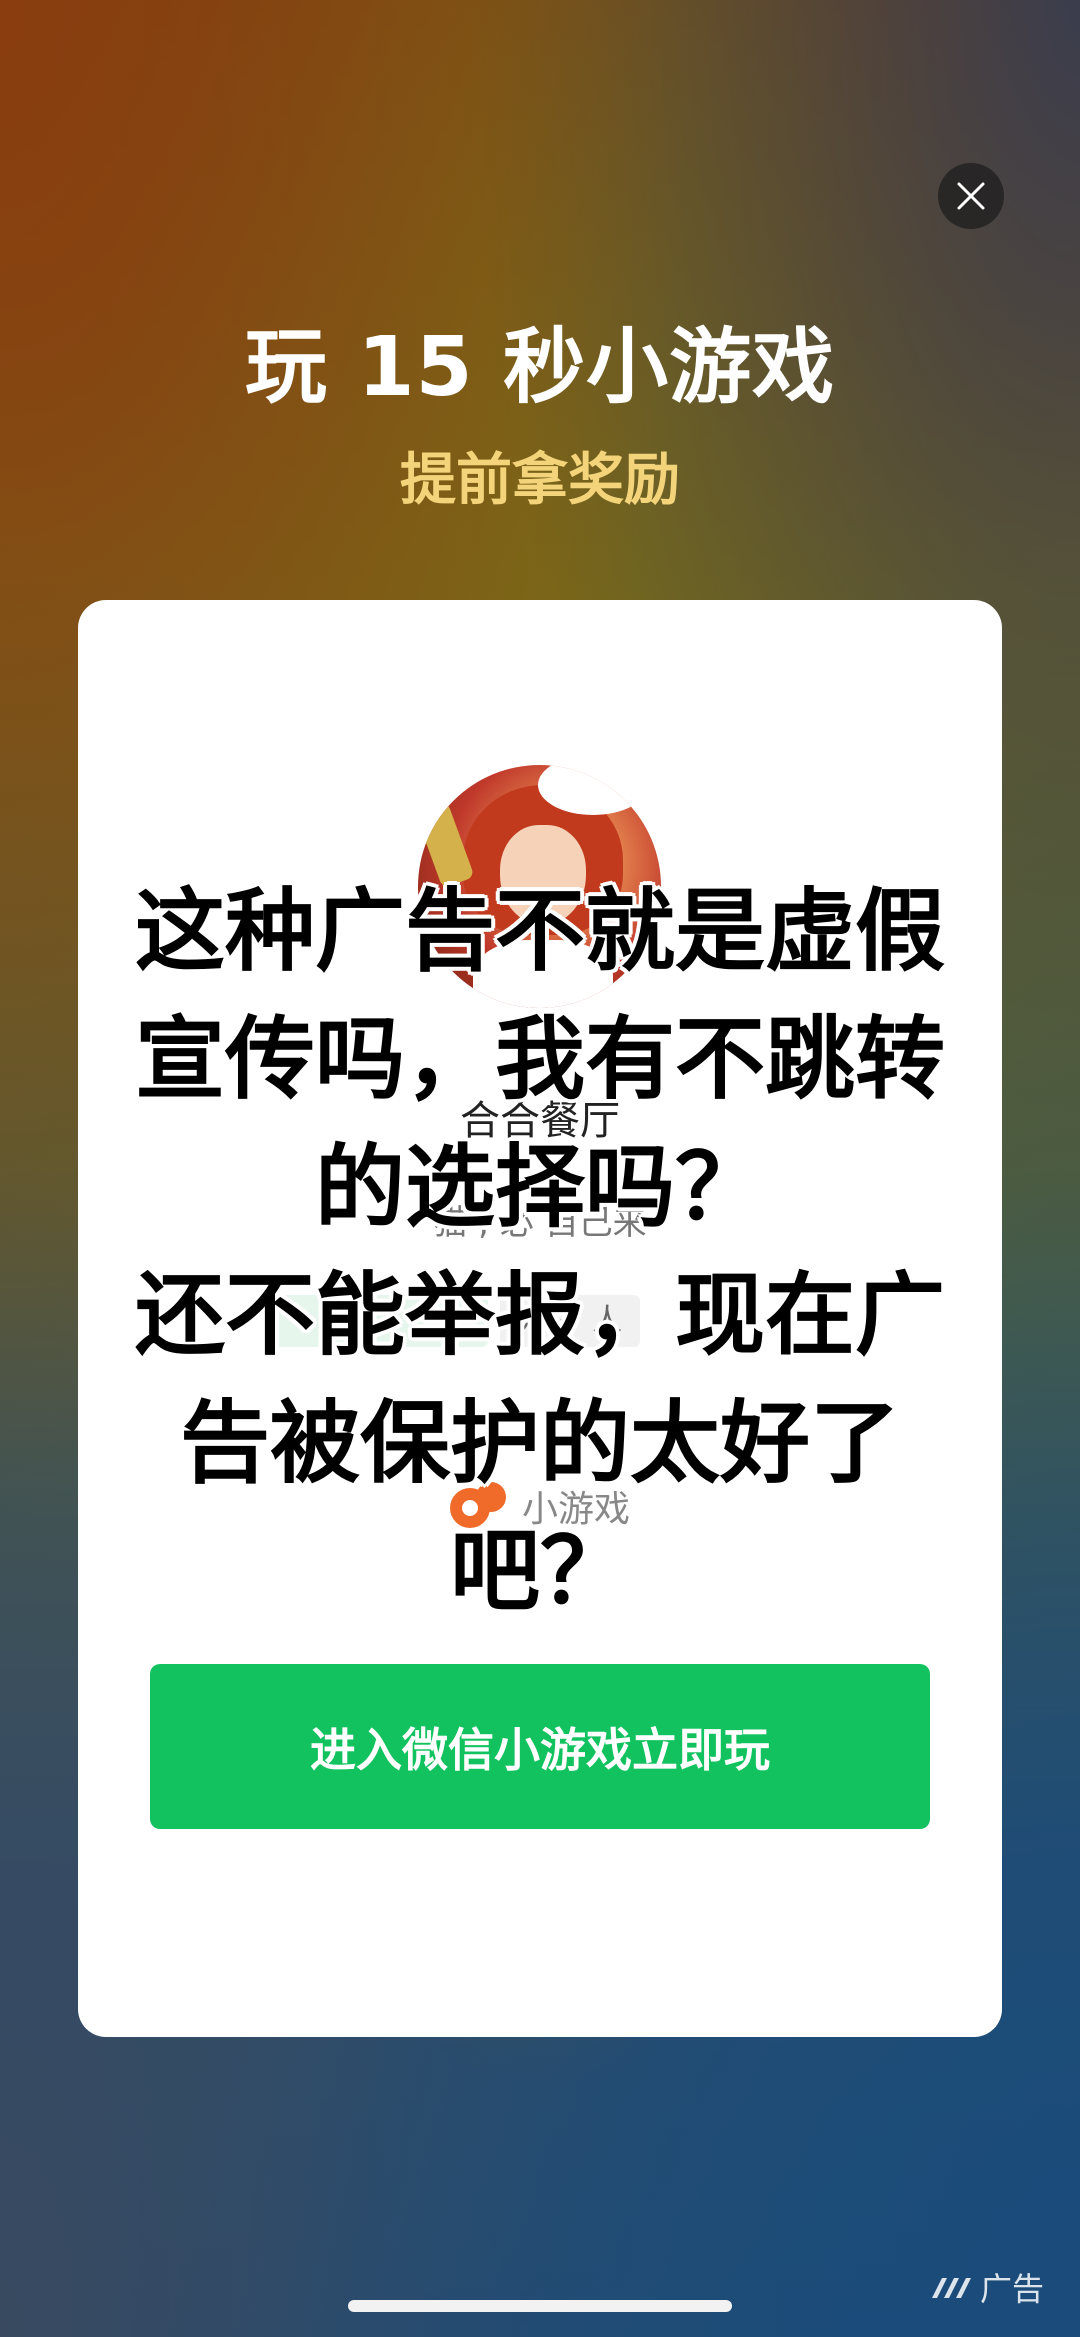 The image size is (1080, 2337). What do you see at coordinates (951, 2288) in the screenshot?
I see `ad-logo-icon` at bounding box center [951, 2288].